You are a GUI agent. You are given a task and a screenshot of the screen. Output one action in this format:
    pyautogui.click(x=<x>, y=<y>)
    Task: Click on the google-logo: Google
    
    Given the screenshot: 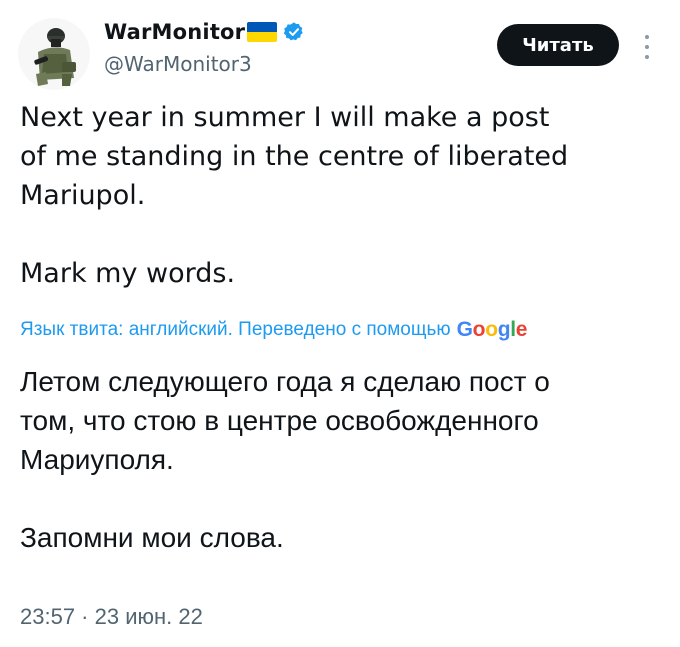 What is the action you would take?
    pyautogui.click(x=492, y=329)
    